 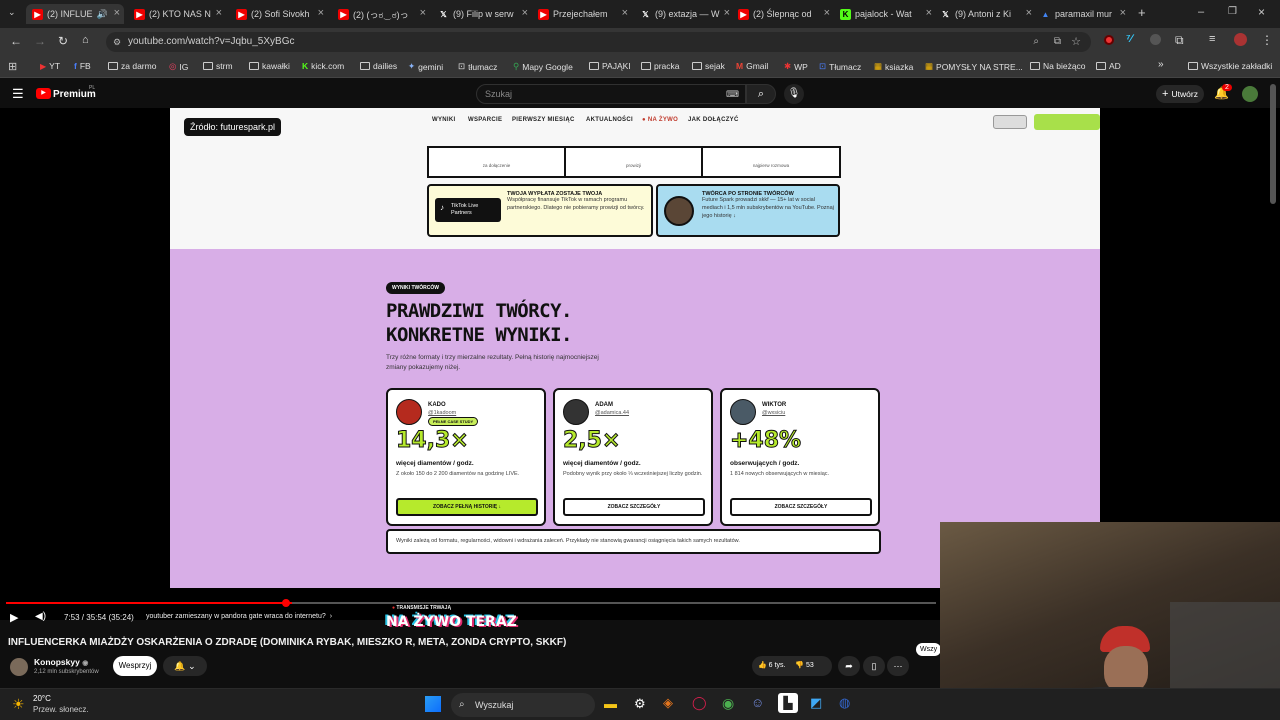 I want to click on voice-search-button: 🎙, so click(x=794, y=94).